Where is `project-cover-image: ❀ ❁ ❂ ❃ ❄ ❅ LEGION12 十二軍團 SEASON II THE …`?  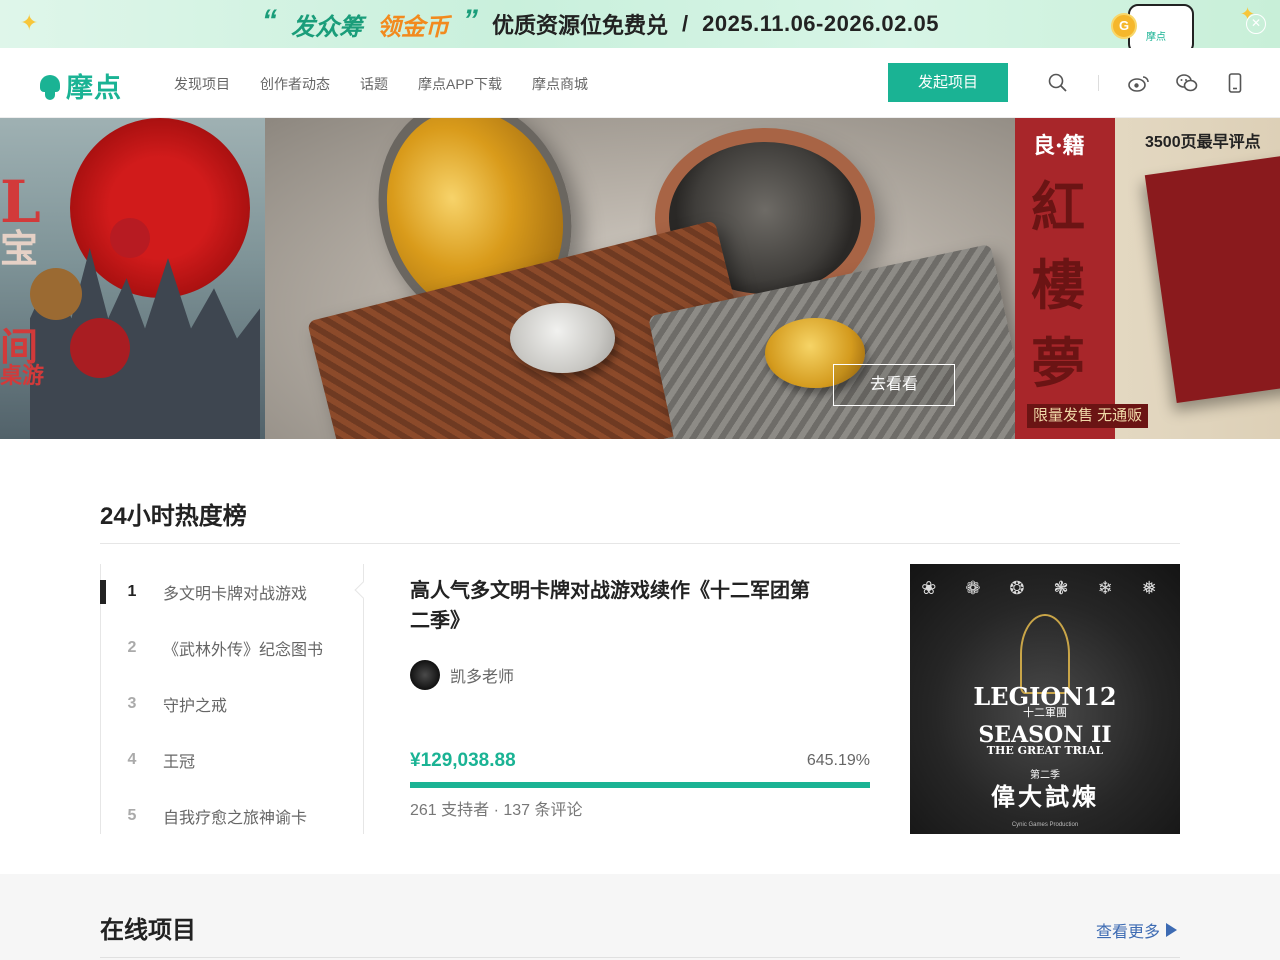
project-cover-image: ❀ ❁ ❂ ❃ ❄ ❅ LEGION12 十二軍團 SEASON II THE … is located at coordinates (1045, 699).